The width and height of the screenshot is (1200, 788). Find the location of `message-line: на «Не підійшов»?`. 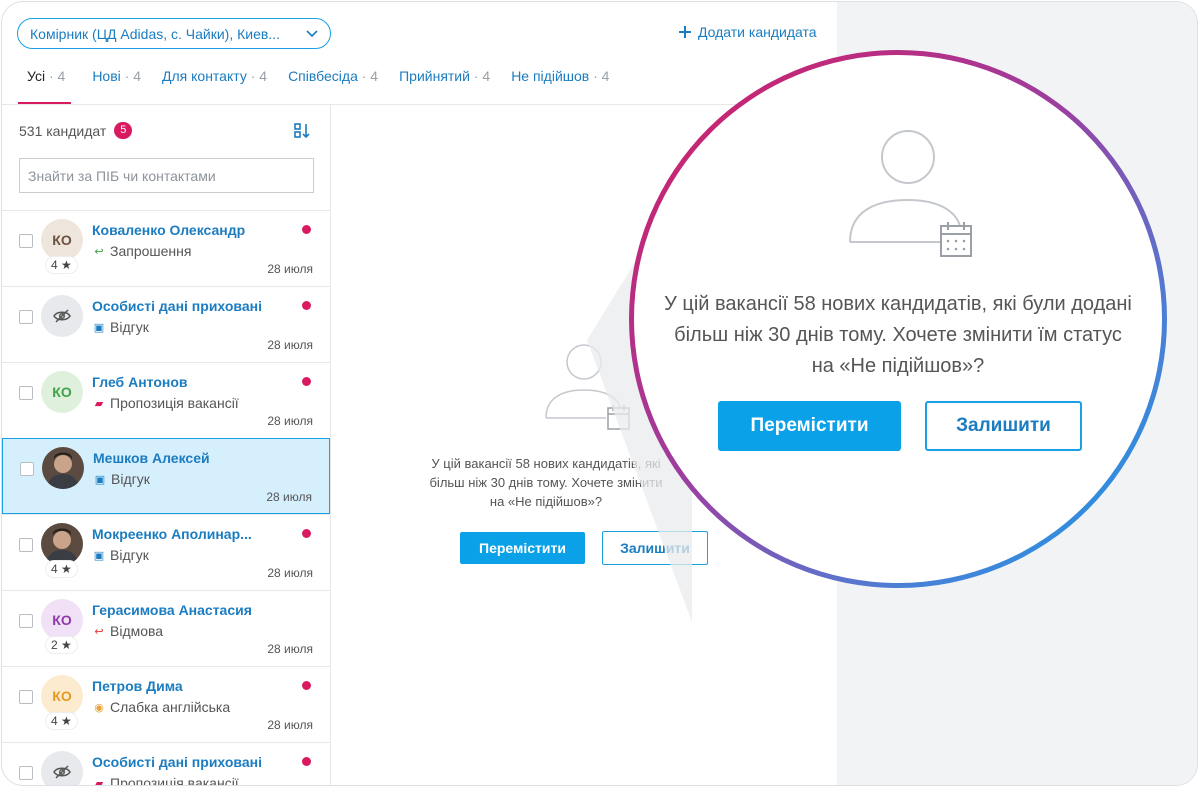

message-line: на «Не підійшов»? is located at coordinates (898, 366).